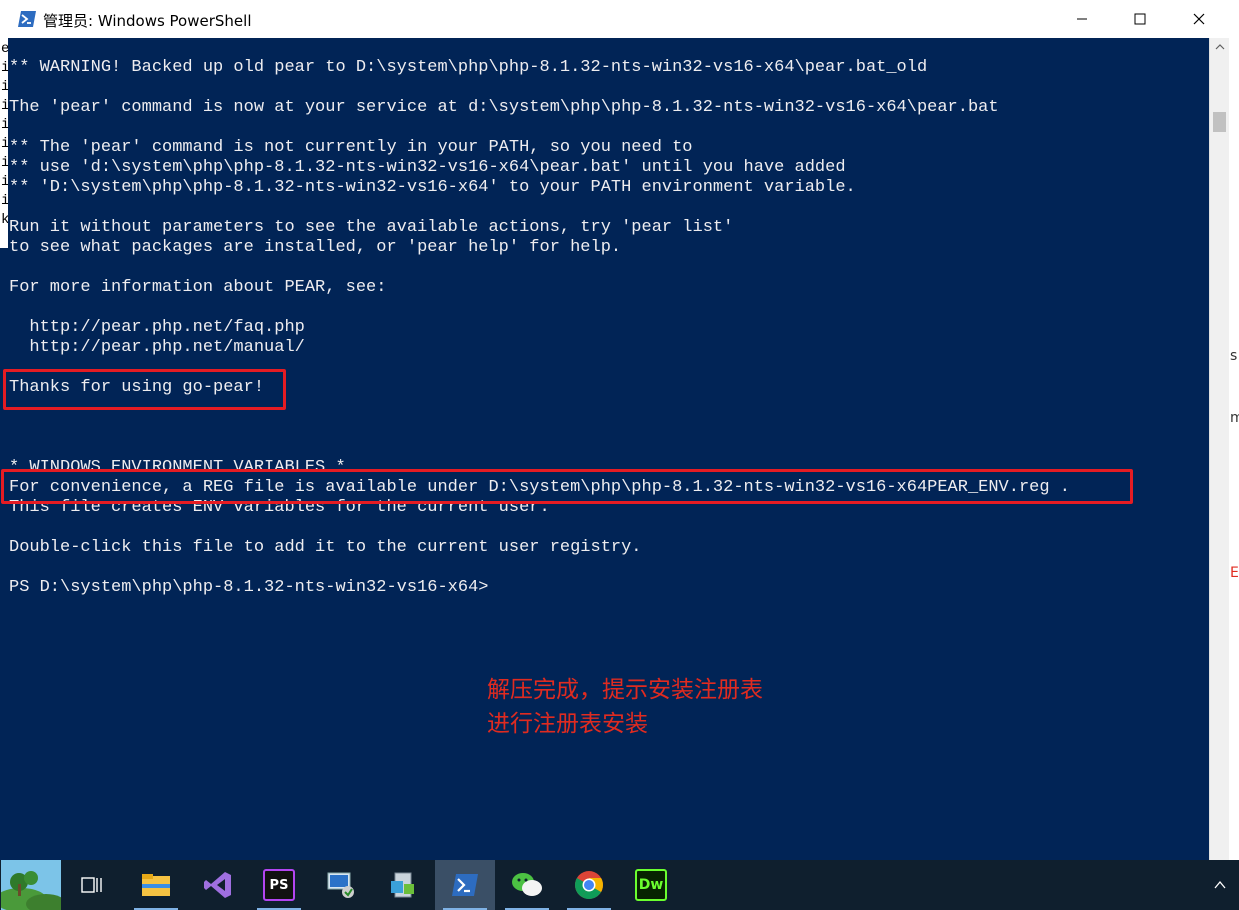  I want to click on console-line: http://pear.php.net/faq.php, so click(157, 327).